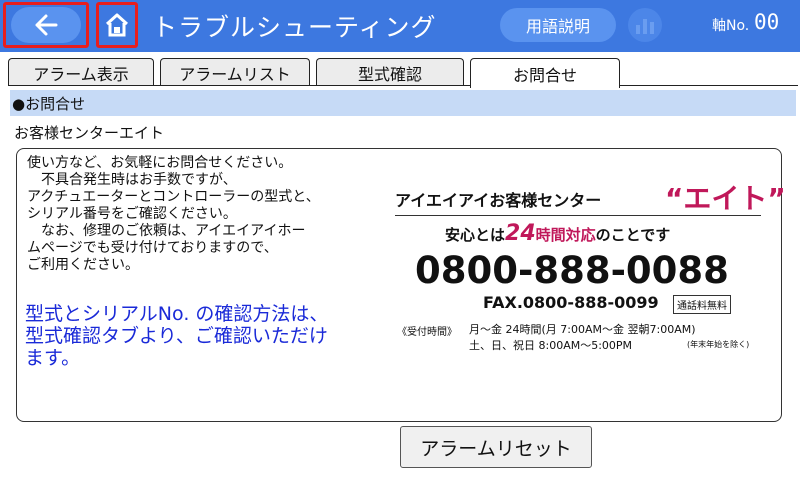 This screenshot has width=800, height=480. I want to click on back-button-pill, so click(46, 25).